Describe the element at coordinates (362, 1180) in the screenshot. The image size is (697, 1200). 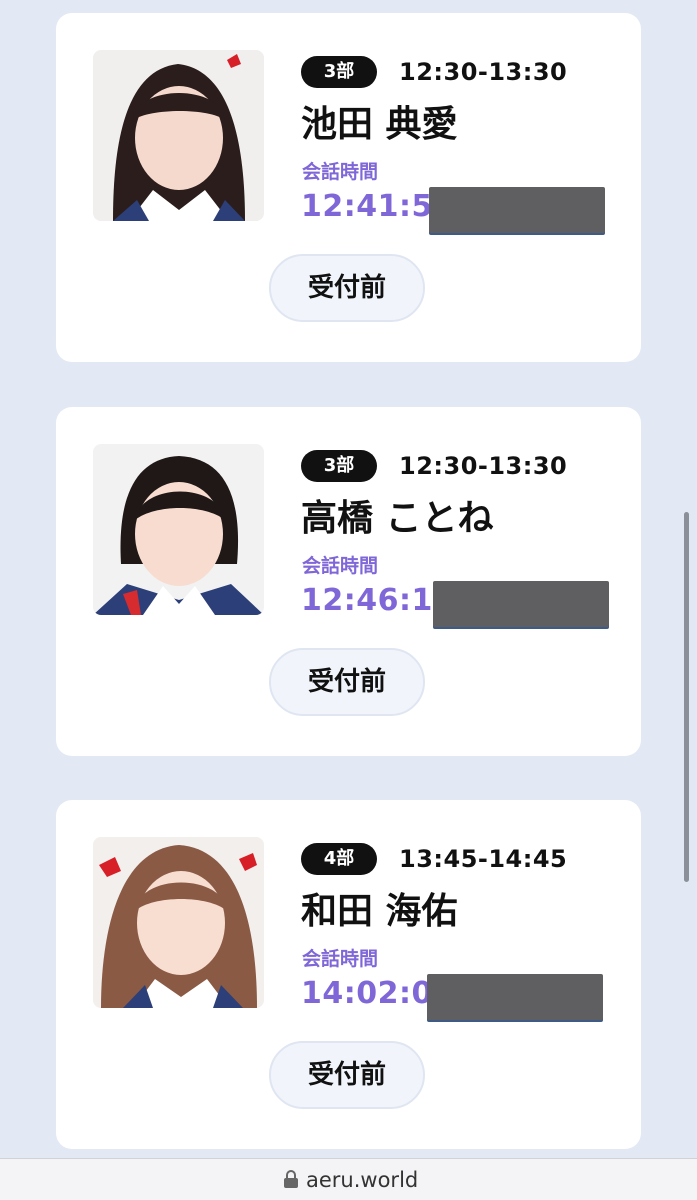
I see `url-text: aeru.world` at that location.